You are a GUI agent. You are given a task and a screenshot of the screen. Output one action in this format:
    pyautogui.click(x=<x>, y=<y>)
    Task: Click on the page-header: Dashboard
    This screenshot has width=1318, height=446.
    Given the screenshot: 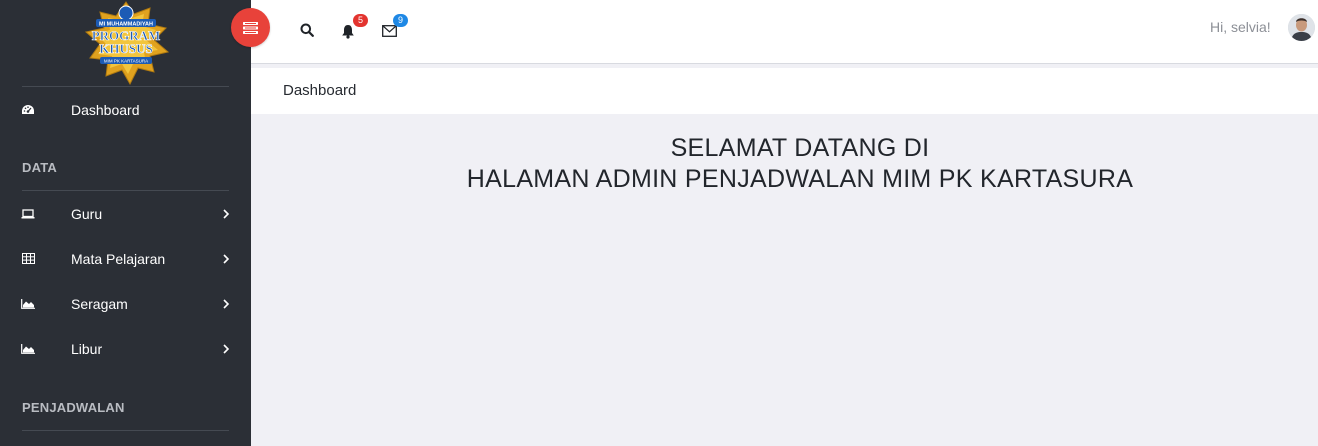 What is the action you would take?
    pyautogui.click(x=784, y=91)
    